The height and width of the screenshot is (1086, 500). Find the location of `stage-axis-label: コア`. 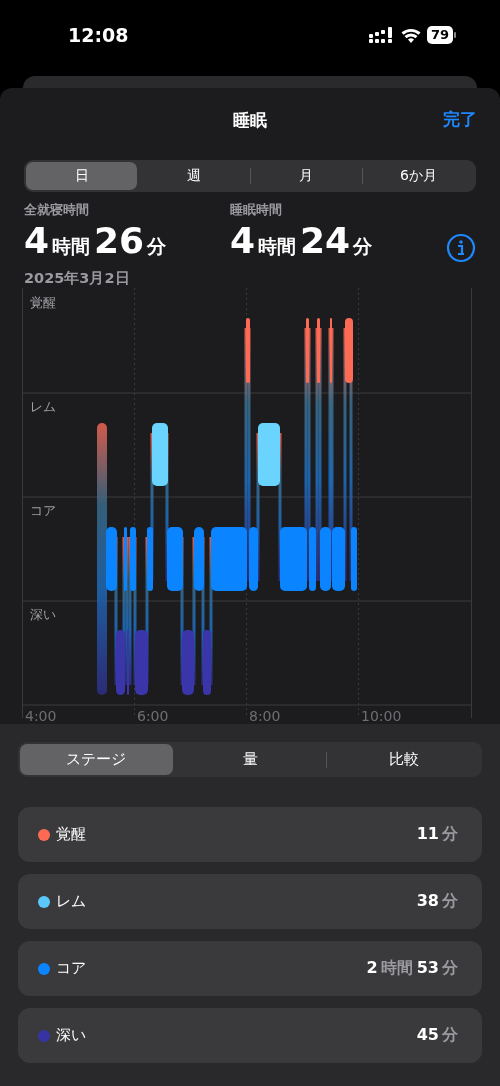

stage-axis-label: コア is located at coordinates (43, 511).